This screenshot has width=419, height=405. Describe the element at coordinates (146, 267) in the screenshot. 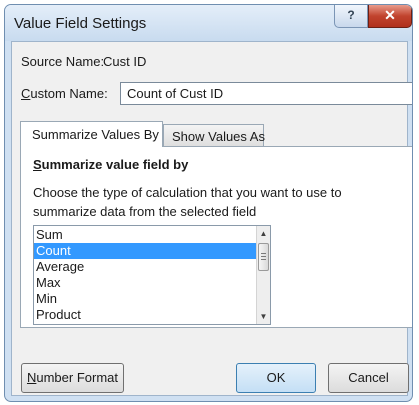

I see `list-item-average: Average` at that location.